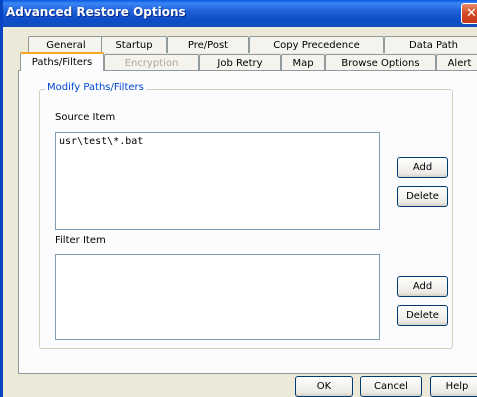 The image size is (477, 397). I want to click on filter-delete-button: Delete, so click(422, 315).